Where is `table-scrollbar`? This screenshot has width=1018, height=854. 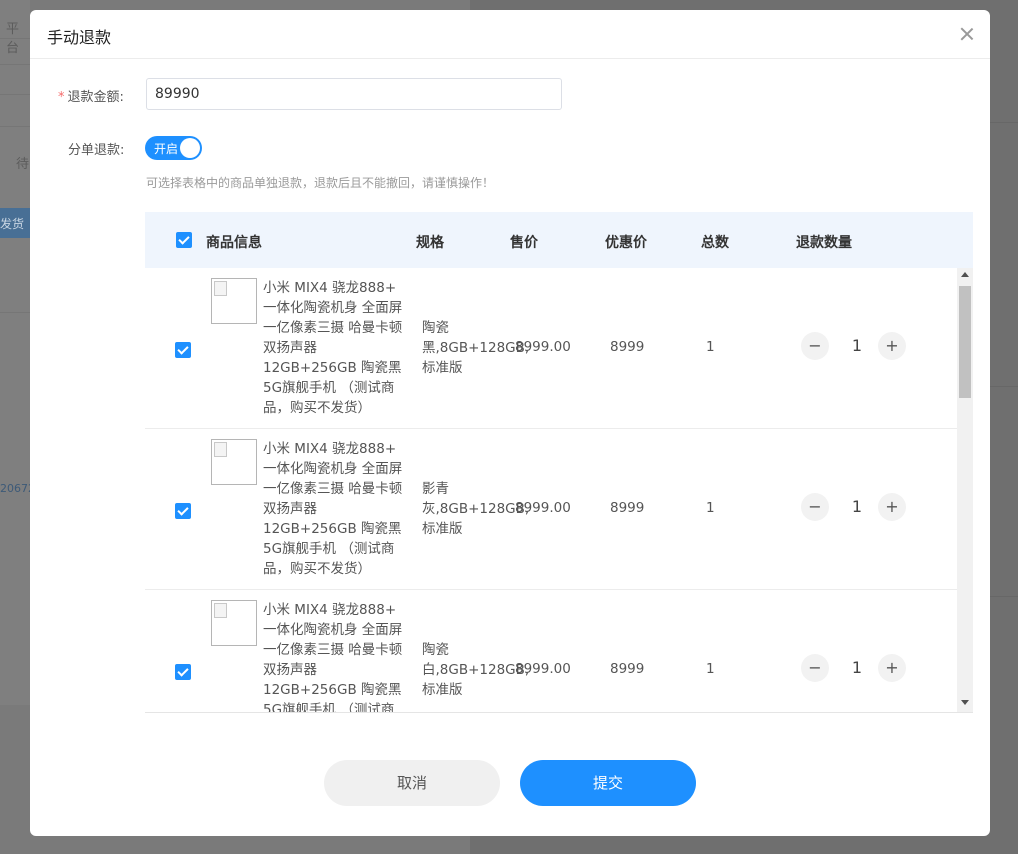
table-scrollbar is located at coordinates (965, 490).